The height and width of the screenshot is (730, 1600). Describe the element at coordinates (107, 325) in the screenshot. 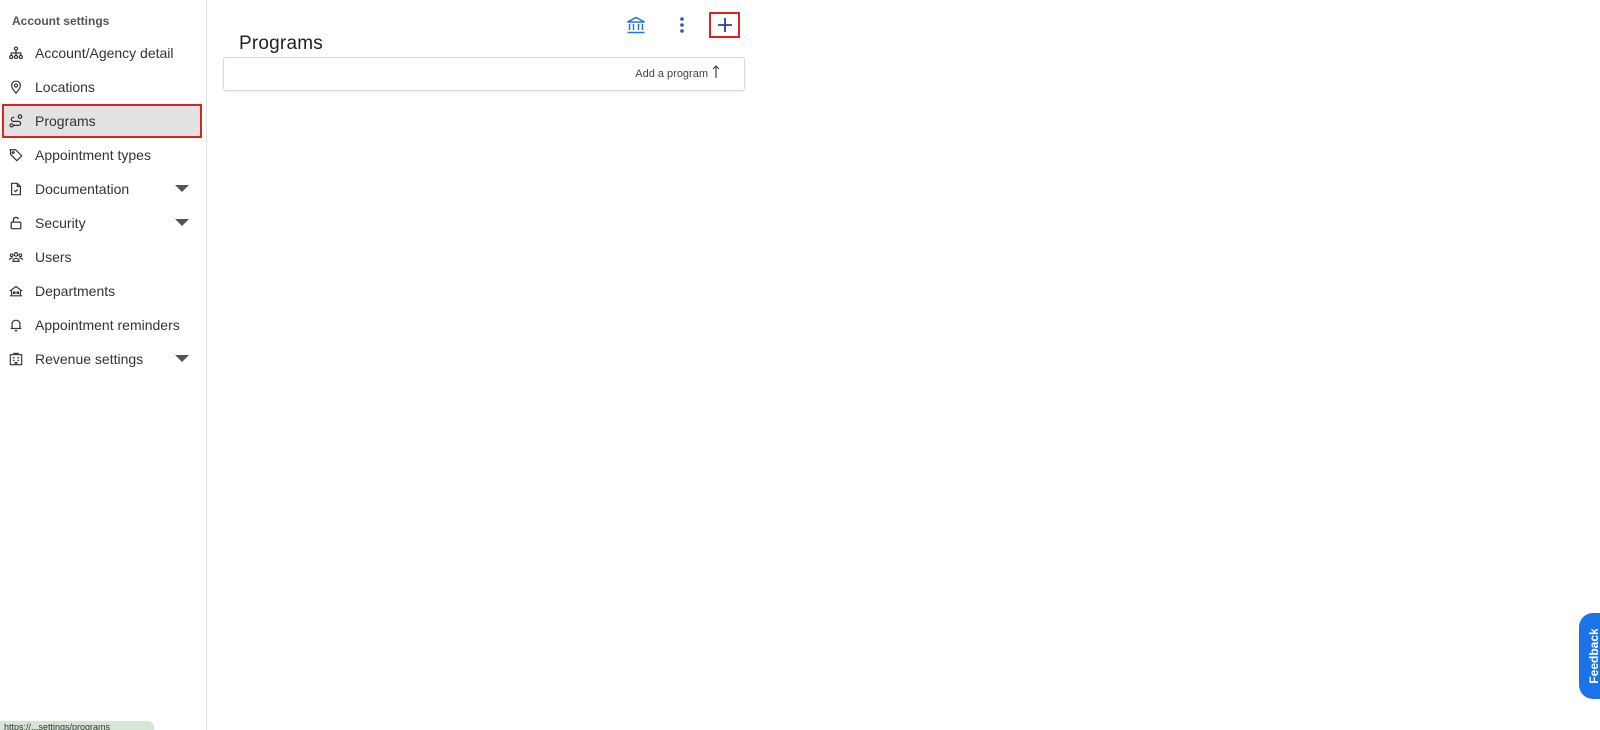

I see `sidebar-item-label: Appointment reminders` at that location.